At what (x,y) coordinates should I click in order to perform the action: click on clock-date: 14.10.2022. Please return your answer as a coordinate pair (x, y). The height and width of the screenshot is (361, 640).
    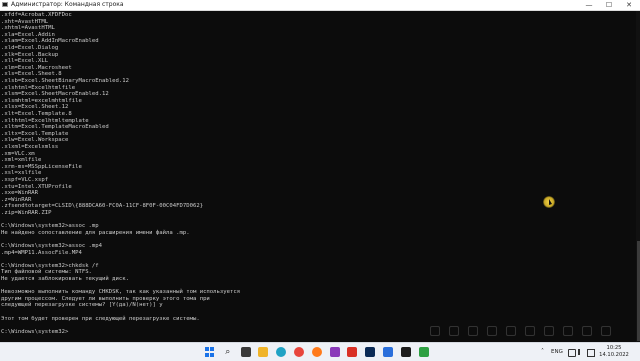
    Looking at the image, I should click on (614, 354).